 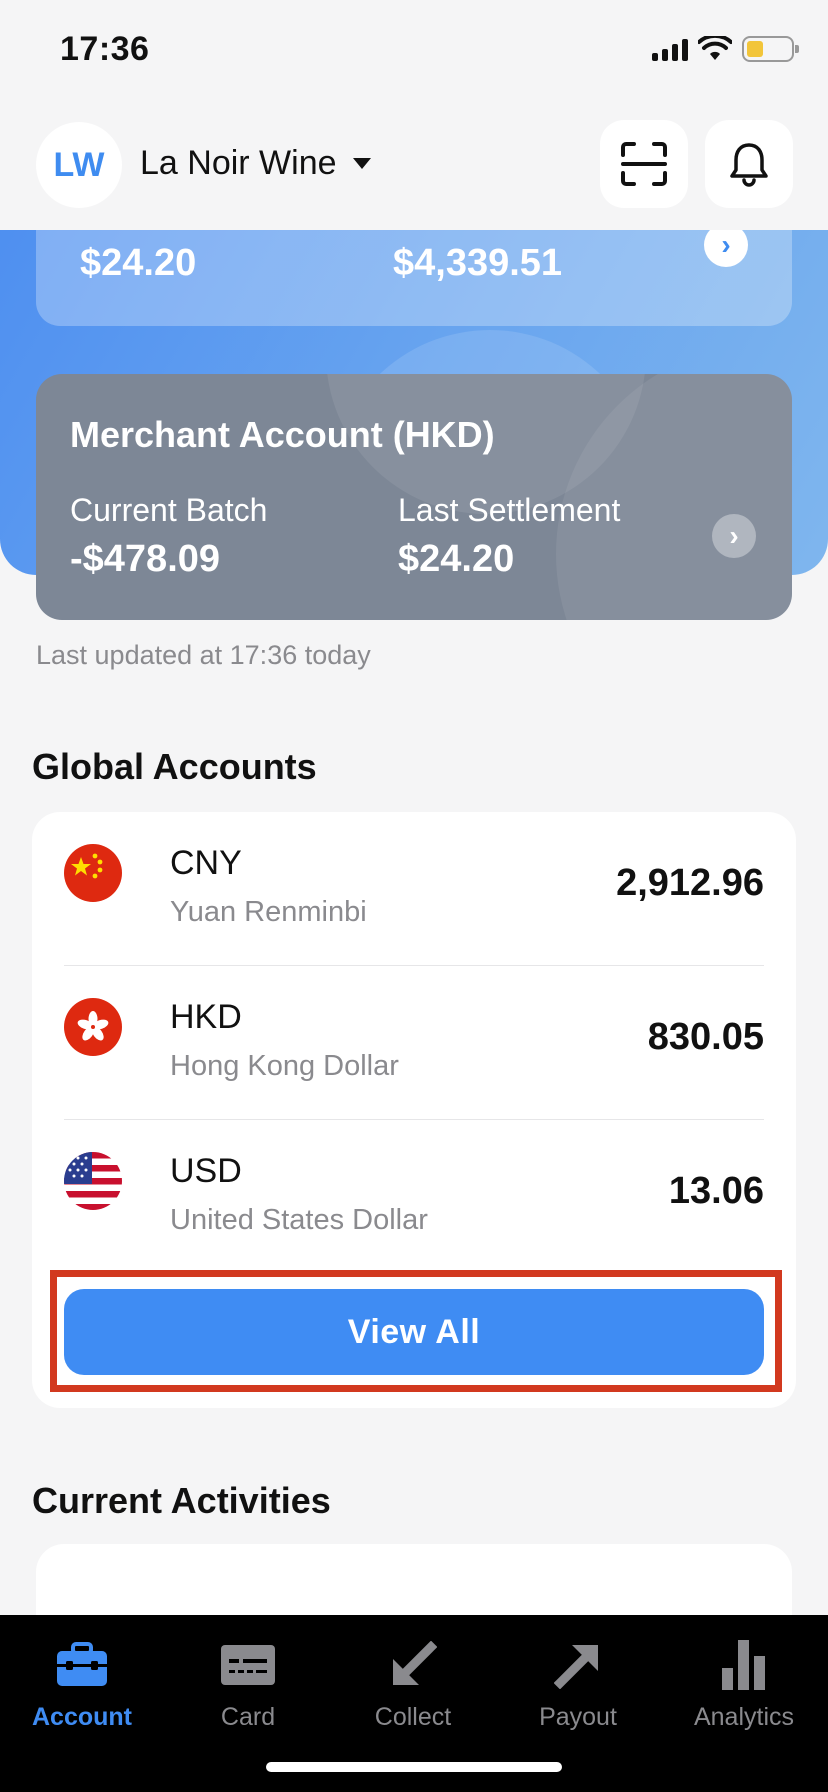 What do you see at coordinates (138, 263) in the screenshot?
I see `balance-summary-amount-left: $24.20` at bounding box center [138, 263].